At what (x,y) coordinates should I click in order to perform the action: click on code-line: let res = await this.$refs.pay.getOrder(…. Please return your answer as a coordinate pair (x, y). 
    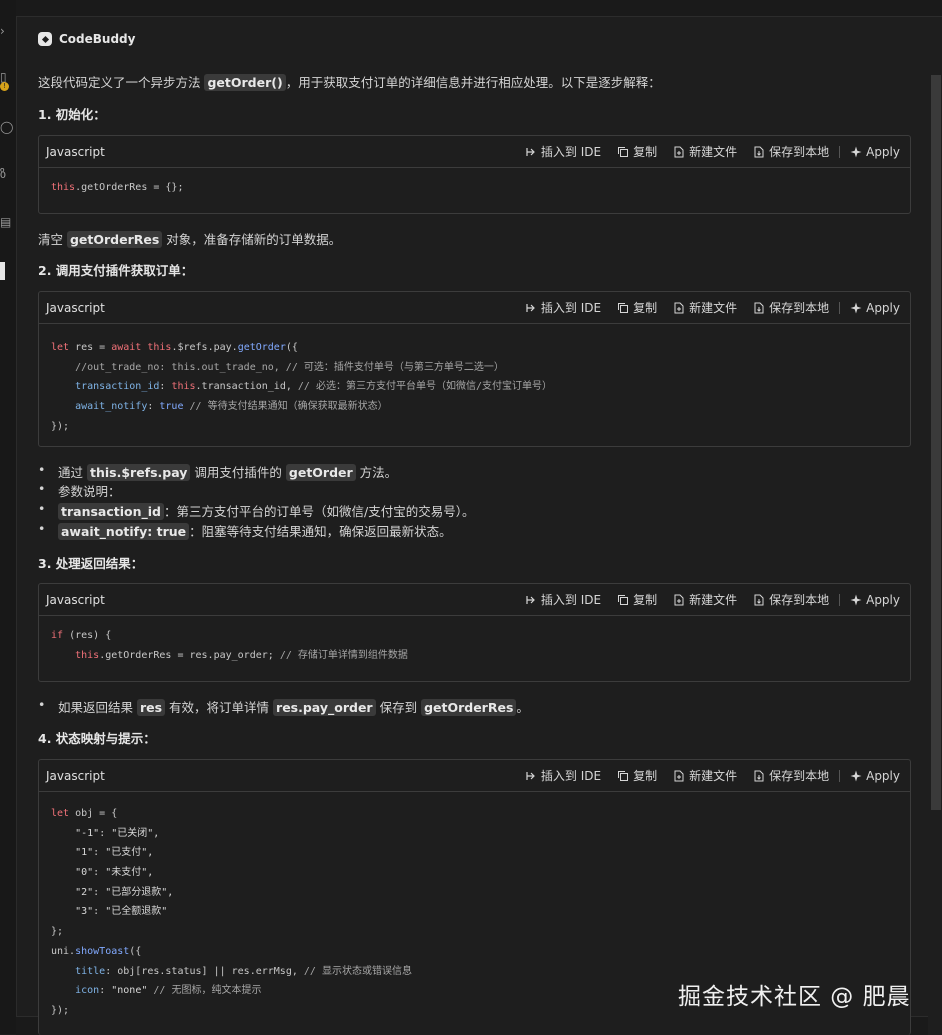
    Looking at the image, I should click on (174, 347).